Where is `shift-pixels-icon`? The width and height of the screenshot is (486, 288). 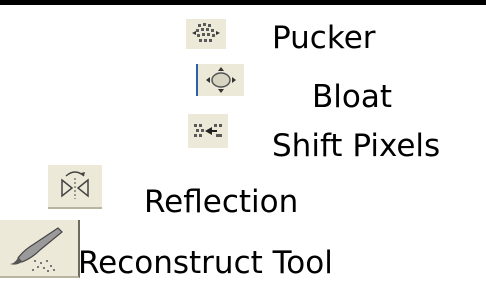 shift-pixels-icon is located at coordinates (208, 130).